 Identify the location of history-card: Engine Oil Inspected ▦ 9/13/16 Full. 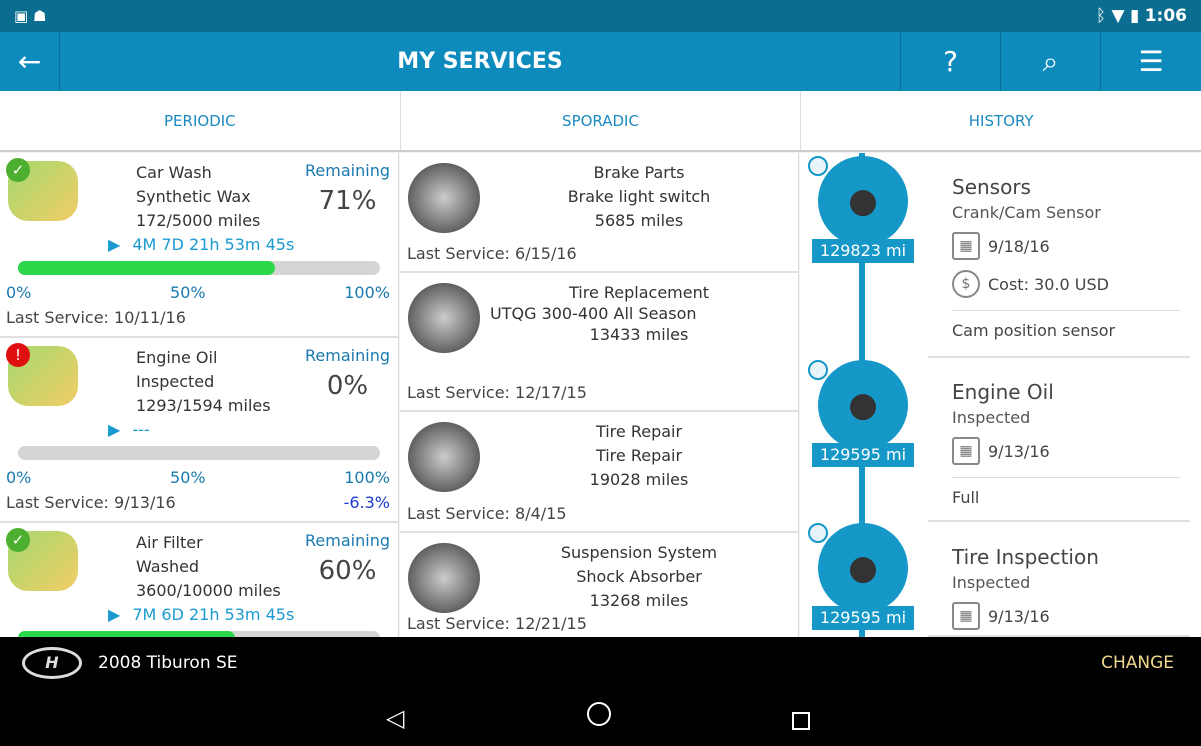
(1059, 440).